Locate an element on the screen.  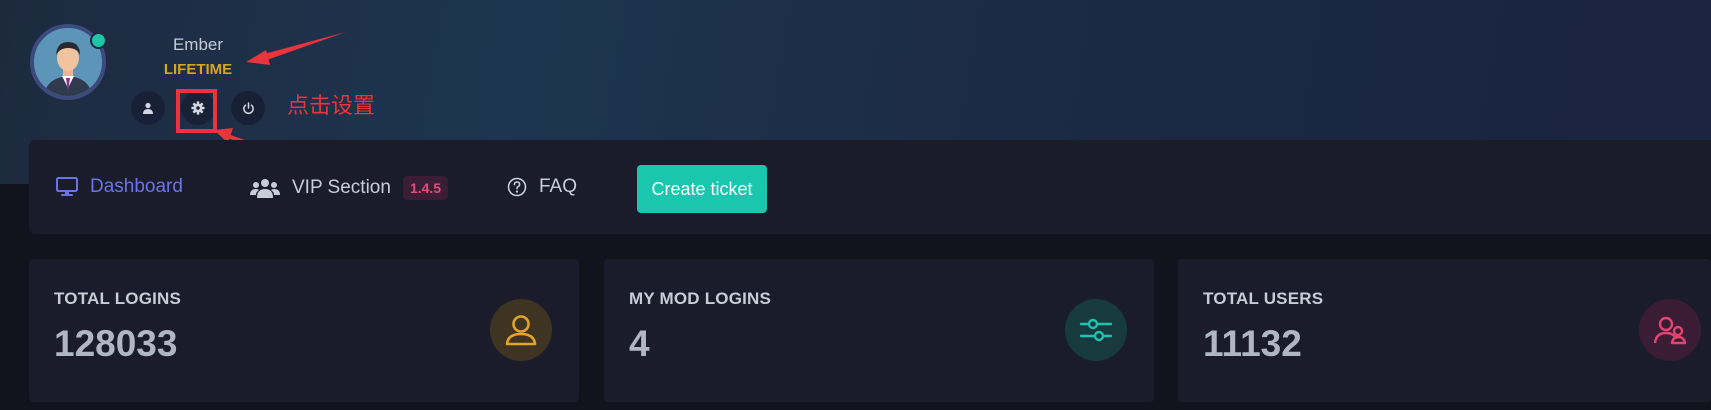
stat-card-total-users: TOTAL USERS 11132 is located at coordinates (1444, 330).